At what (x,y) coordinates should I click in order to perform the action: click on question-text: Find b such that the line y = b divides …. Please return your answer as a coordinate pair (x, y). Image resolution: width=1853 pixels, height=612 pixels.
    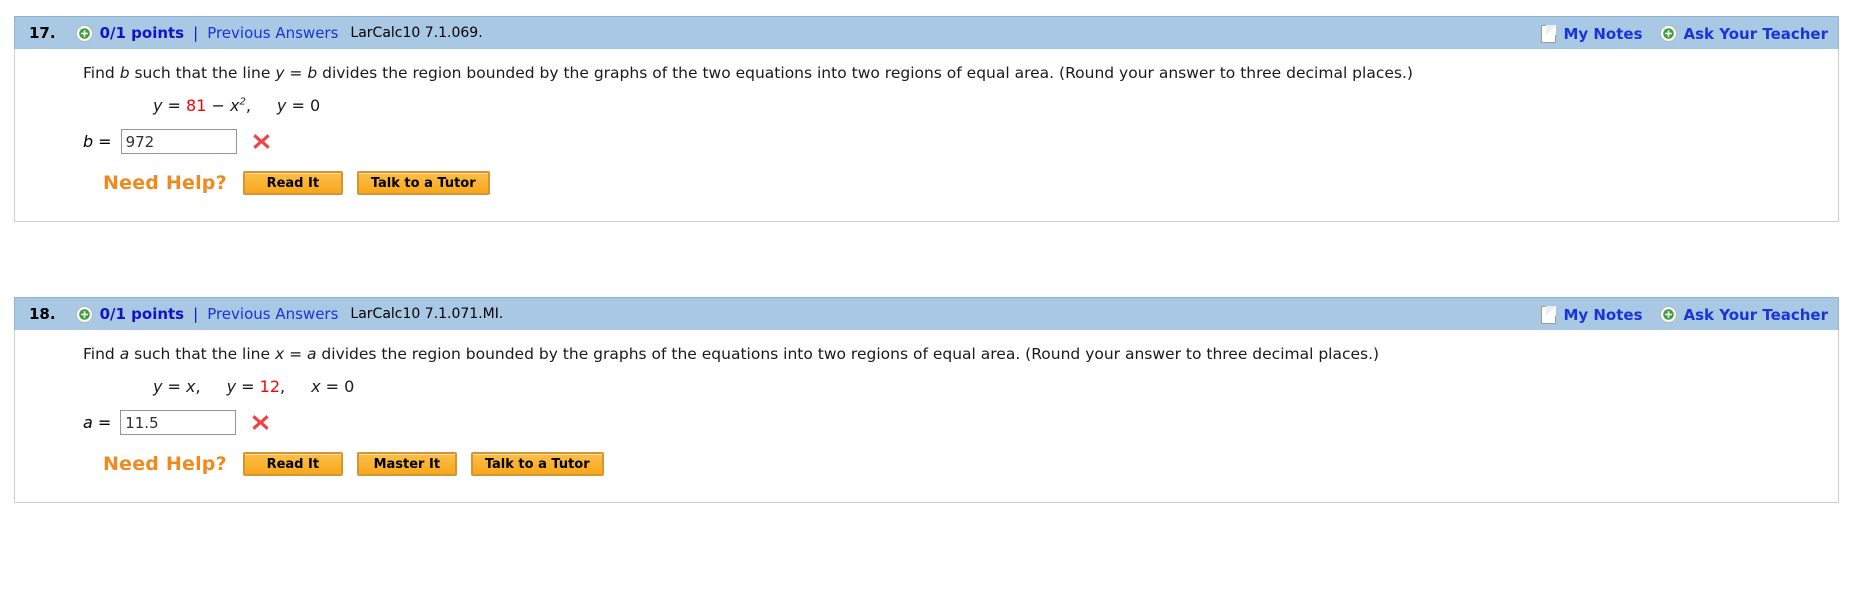
    Looking at the image, I should click on (926, 73).